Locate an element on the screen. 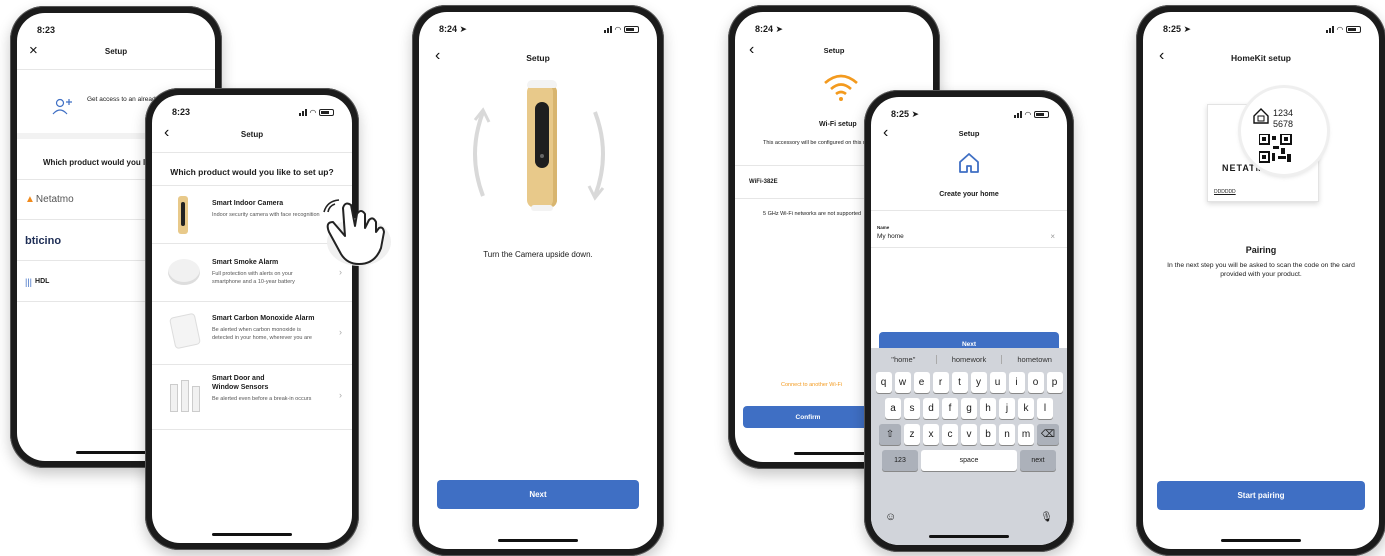  keyboard-suggestions: "home" homework hometown is located at coordinates (969, 359).